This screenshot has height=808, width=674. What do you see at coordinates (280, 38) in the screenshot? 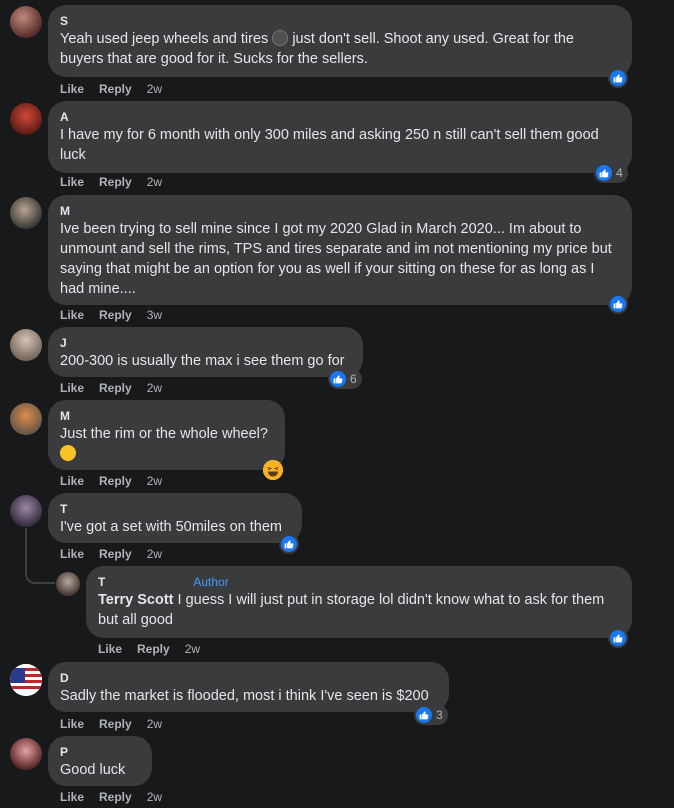
I see `sticker-icon` at bounding box center [280, 38].